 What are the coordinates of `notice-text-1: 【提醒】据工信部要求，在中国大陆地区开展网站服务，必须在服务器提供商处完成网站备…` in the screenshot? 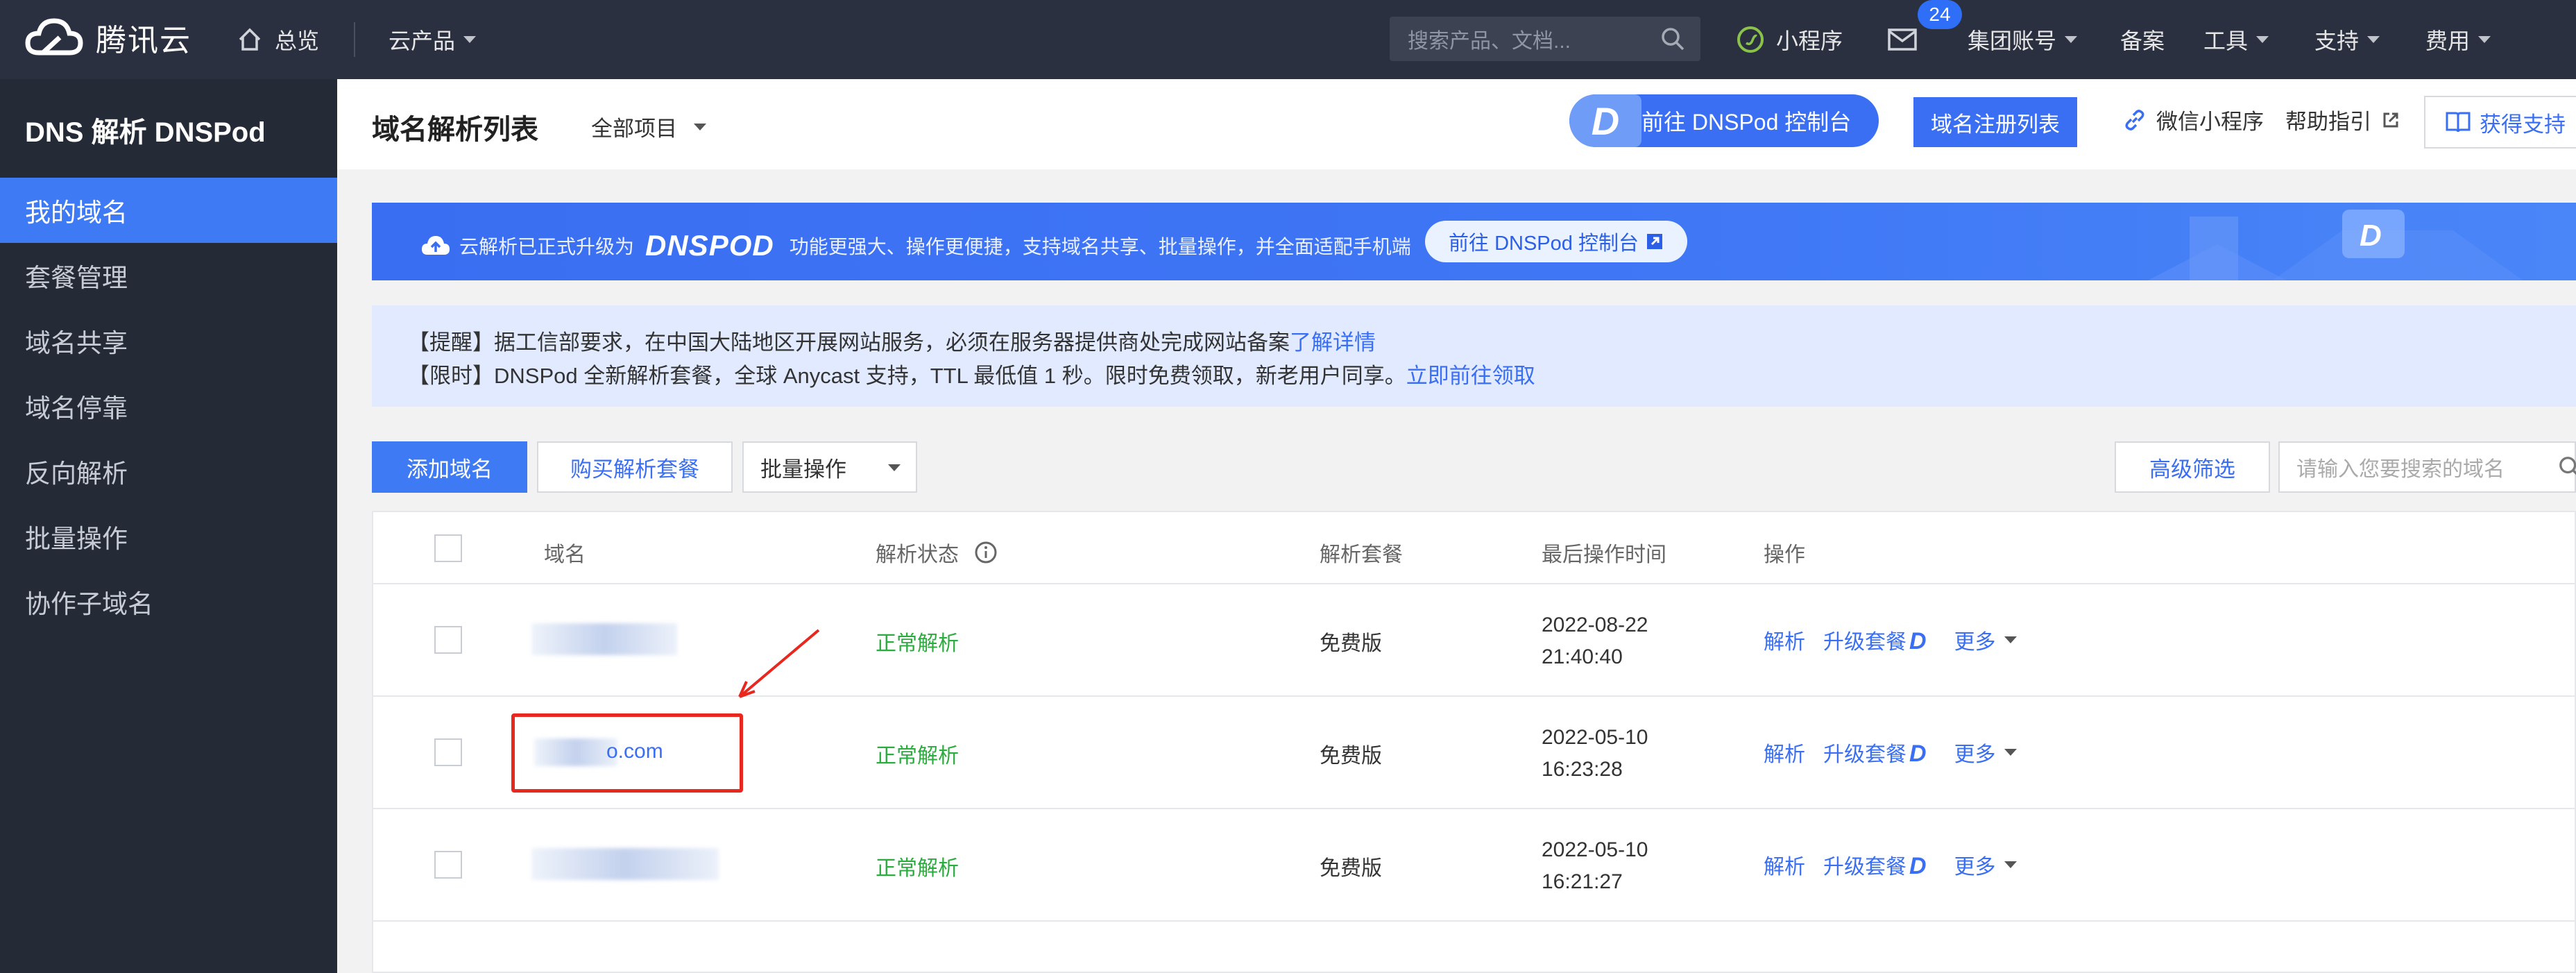 It's located at (849, 343).